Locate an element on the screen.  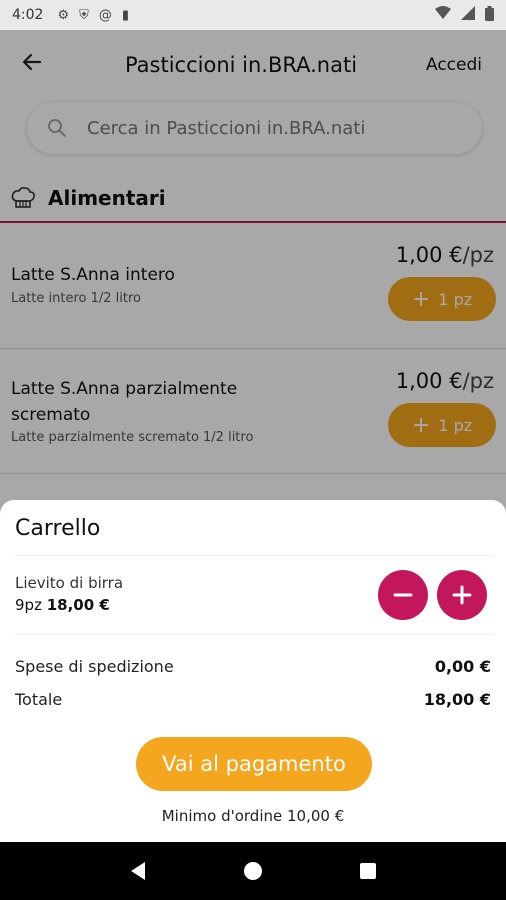
plus-icon is located at coordinates (462, 595).